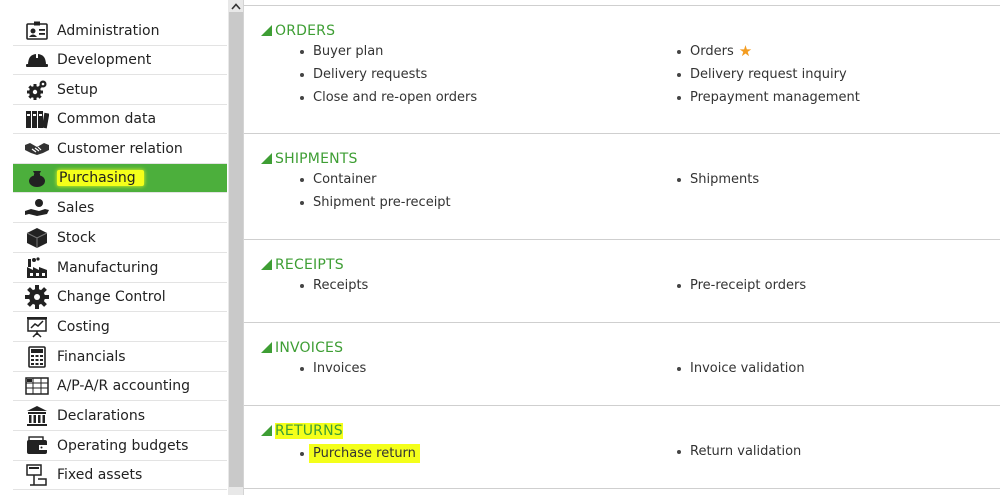 This screenshot has height=495, width=1000. What do you see at coordinates (100, 178) in the screenshot?
I see `sidebar-item-label: Purchasing` at bounding box center [100, 178].